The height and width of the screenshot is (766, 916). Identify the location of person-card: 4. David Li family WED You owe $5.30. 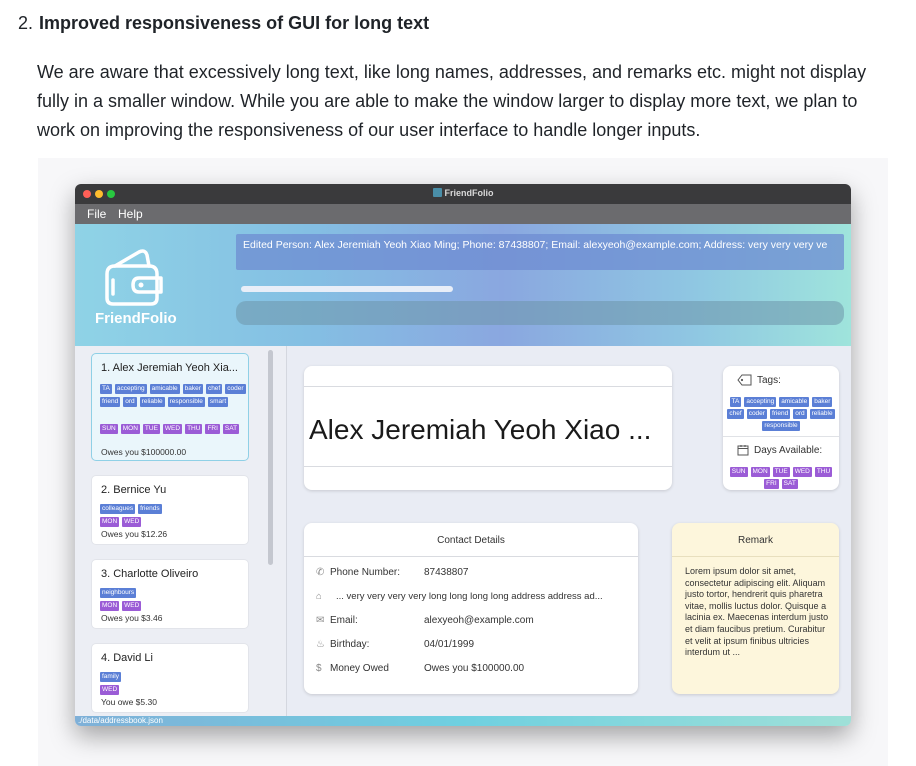
(170, 678).